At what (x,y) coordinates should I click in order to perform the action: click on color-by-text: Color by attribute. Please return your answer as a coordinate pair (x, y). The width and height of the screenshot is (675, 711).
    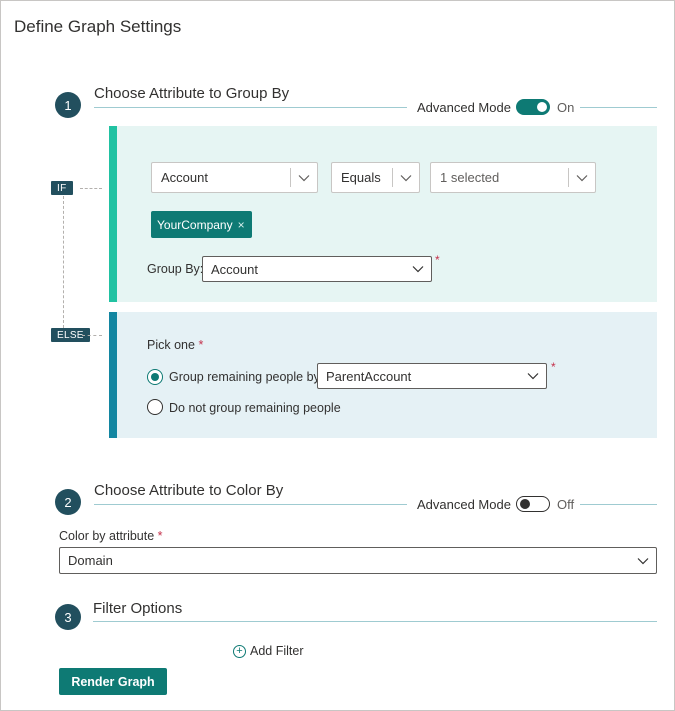
    Looking at the image, I should click on (107, 536).